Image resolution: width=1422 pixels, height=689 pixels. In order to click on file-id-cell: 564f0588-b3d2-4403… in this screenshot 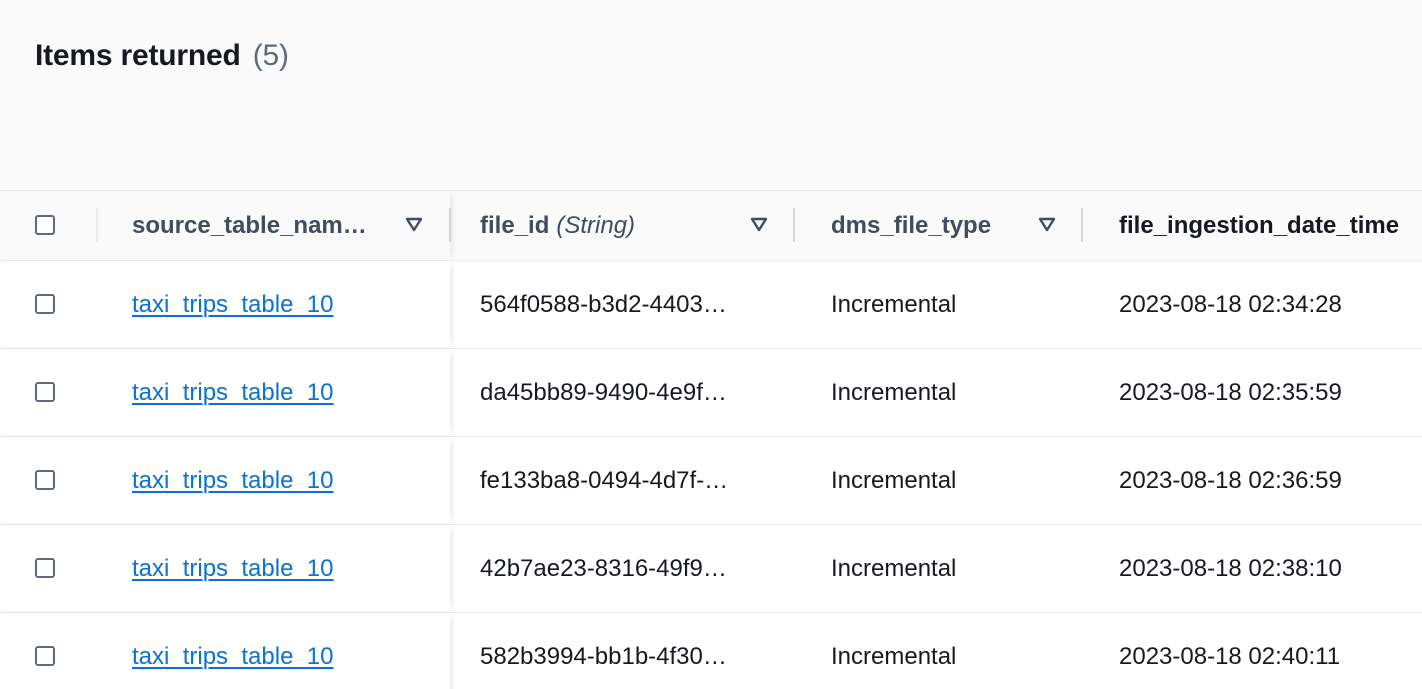, I will do `click(603, 304)`.